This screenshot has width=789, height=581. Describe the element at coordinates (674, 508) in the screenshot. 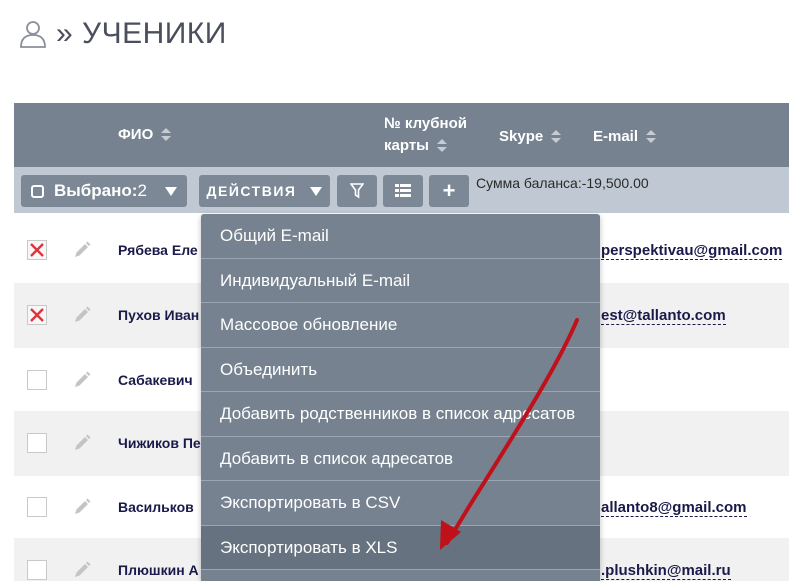

I see `email-link: allanto8@gmail.com` at that location.